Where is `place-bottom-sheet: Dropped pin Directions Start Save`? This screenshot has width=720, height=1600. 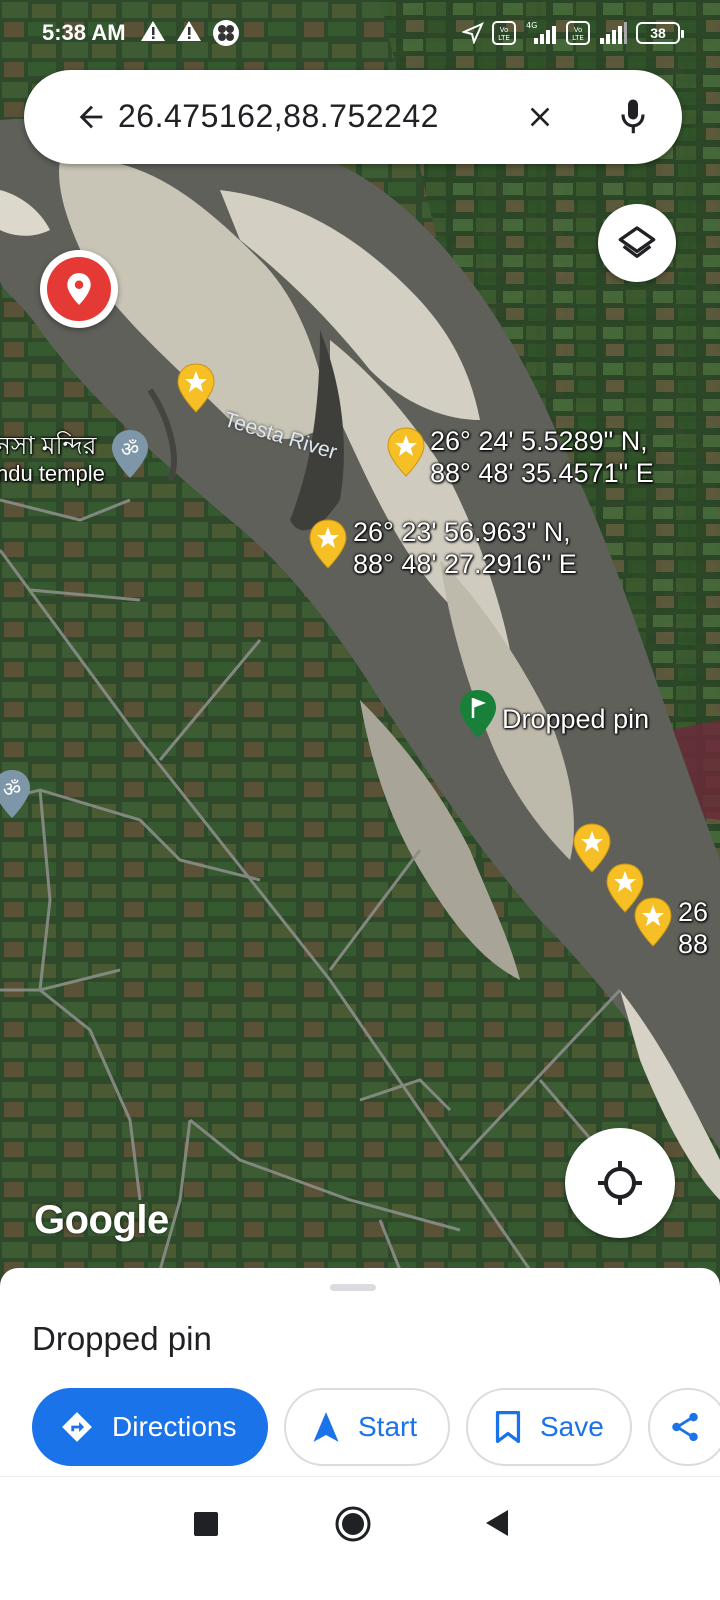
place-bottom-sheet: Dropped pin Directions Start Save is located at coordinates (360, 1374).